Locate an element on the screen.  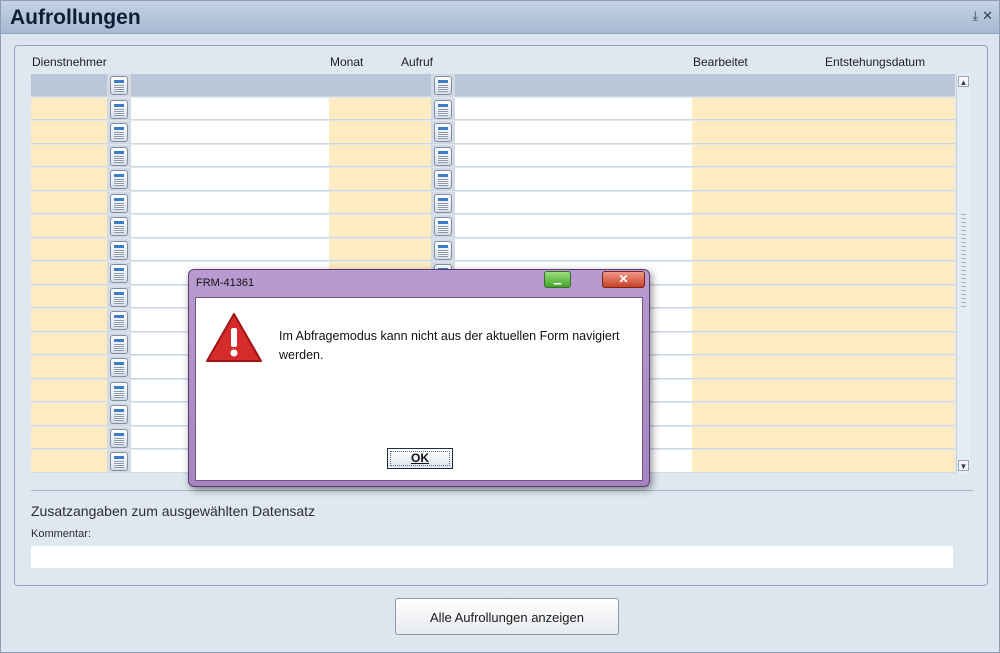
pin-icon: ⤓ is located at coordinates (975, 15).